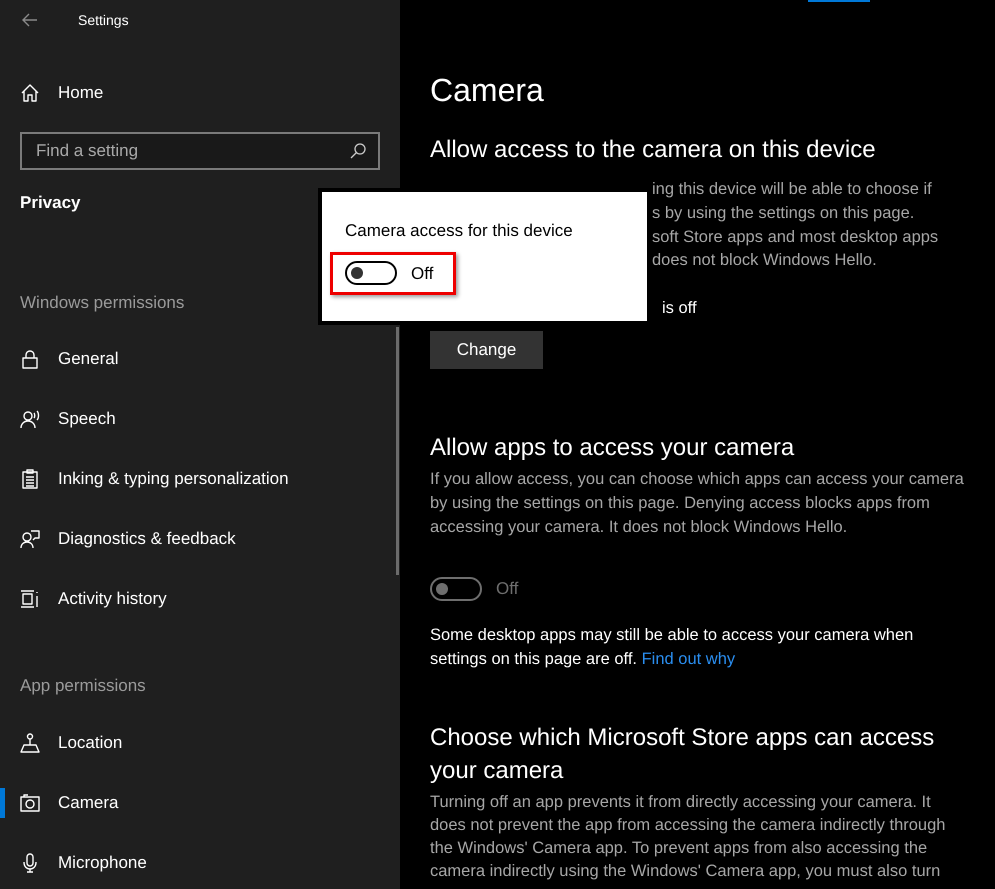  Describe the element at coordinates (2, 803) in the screenshot. I see `selection-indicator` at that location.